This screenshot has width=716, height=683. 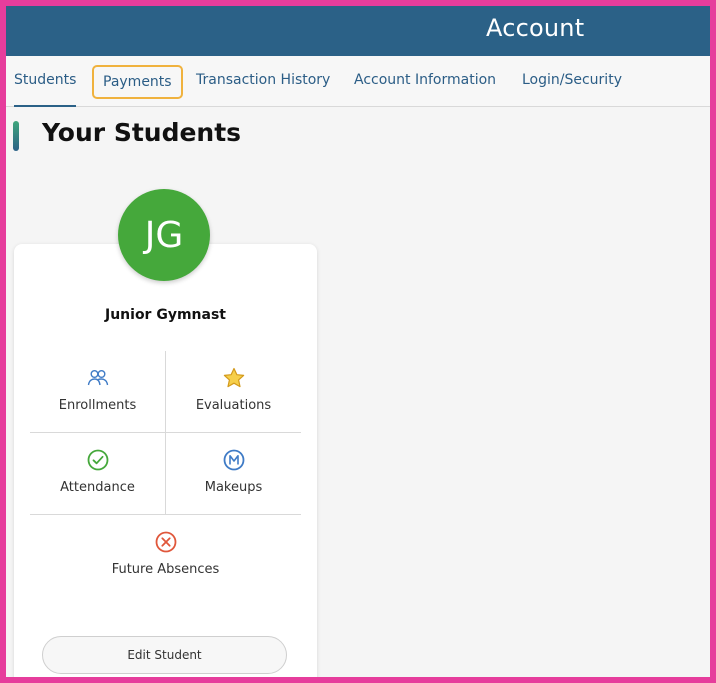 What do you see at coordinates (165, 553) in the screenshot?
I see `future-absences-action: Future Absences` at bounding box center [165, 553].